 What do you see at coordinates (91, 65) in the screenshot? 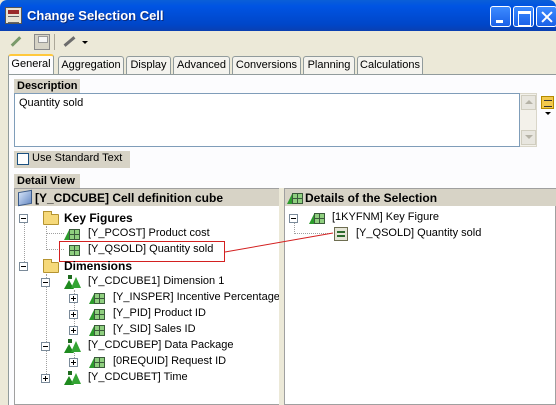
I see `tab-aggregation: Aggregation` at bounding box center [91, 65].